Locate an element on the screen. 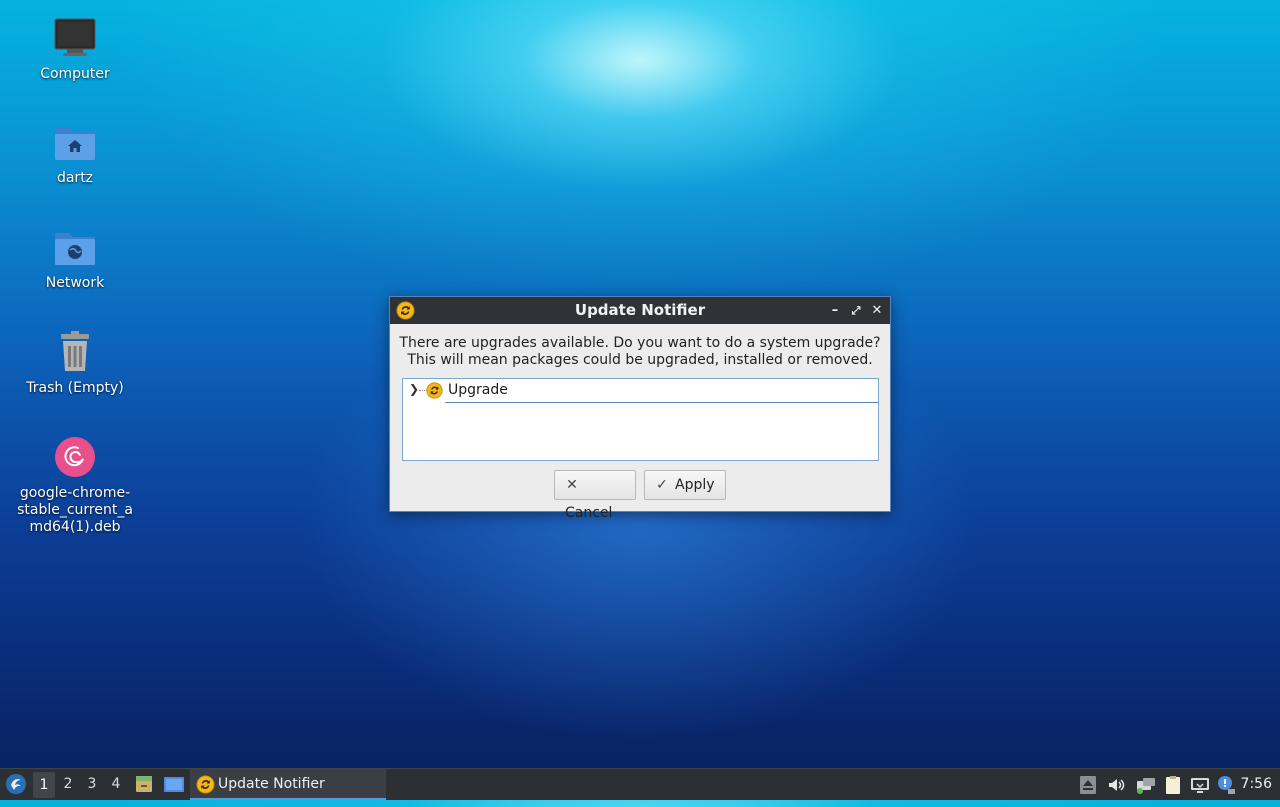  update-icon is located at coordinates (434, 392).